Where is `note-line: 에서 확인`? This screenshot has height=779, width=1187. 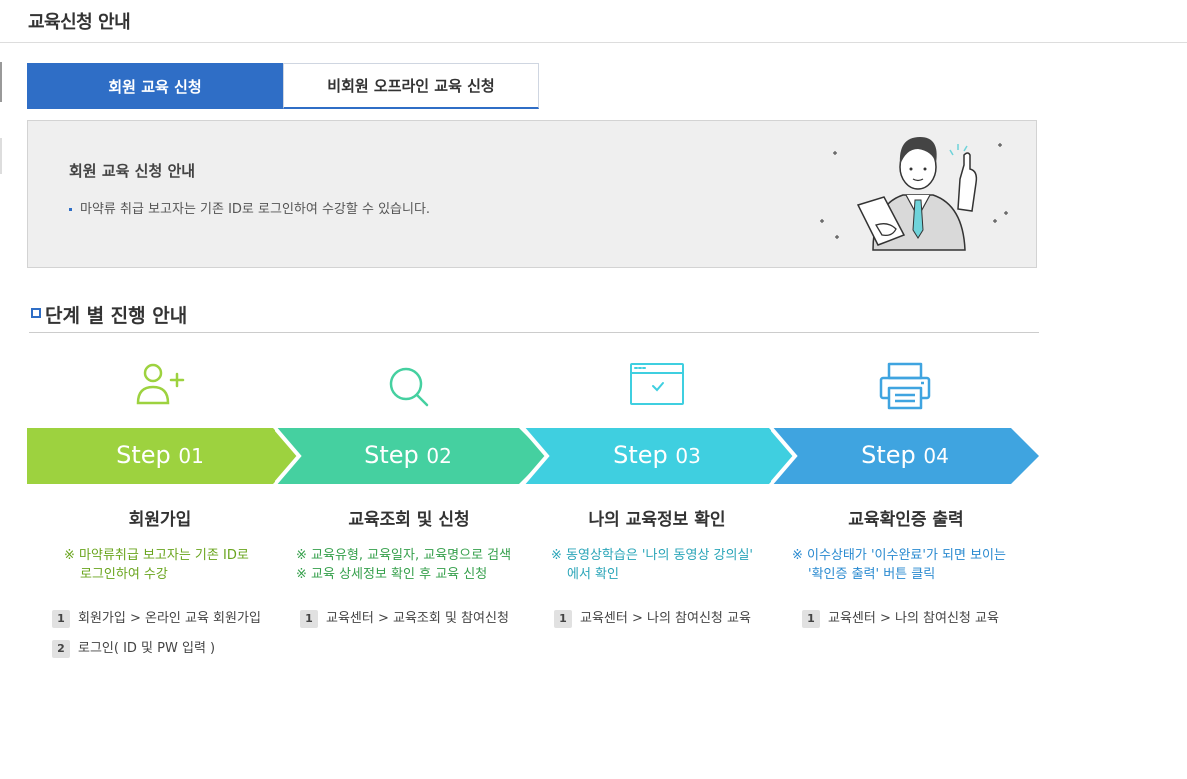
note-line: 에서 확인 is located at coordinates (593, 574).